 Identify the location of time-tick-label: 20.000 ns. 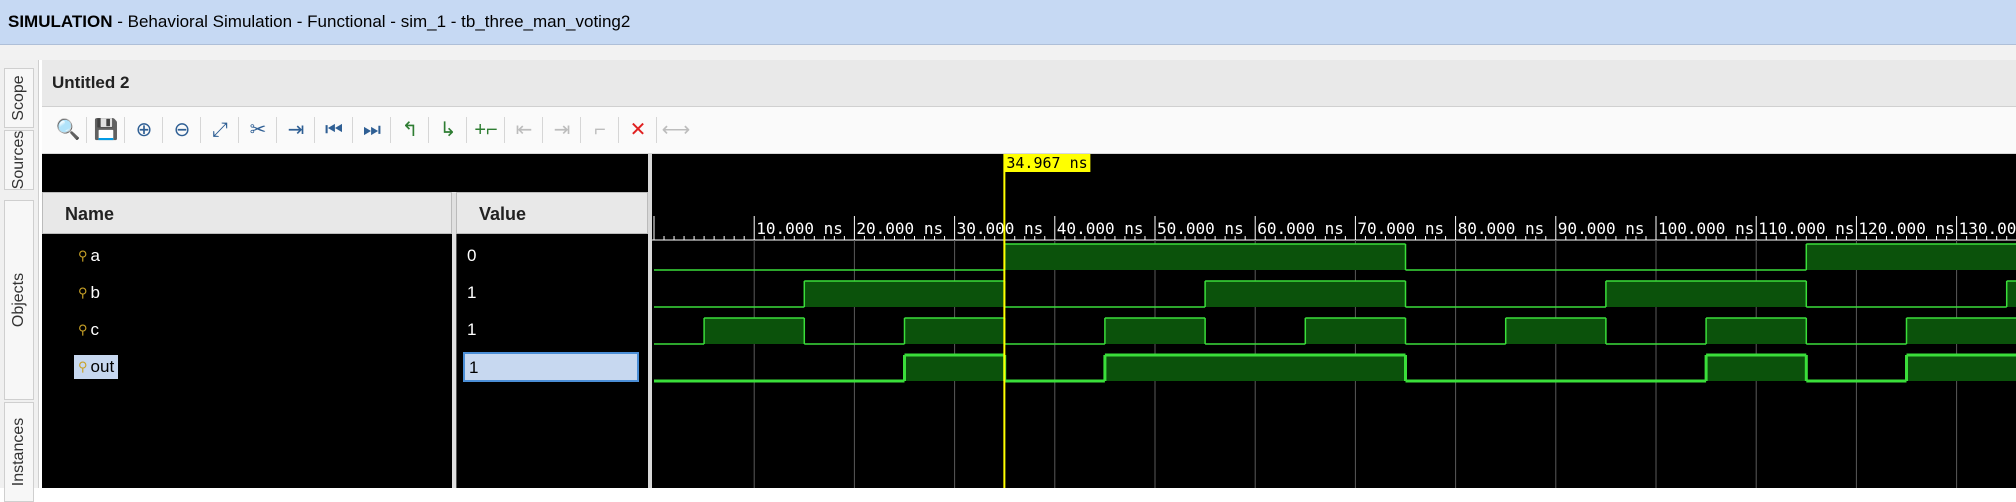
(899, 228).